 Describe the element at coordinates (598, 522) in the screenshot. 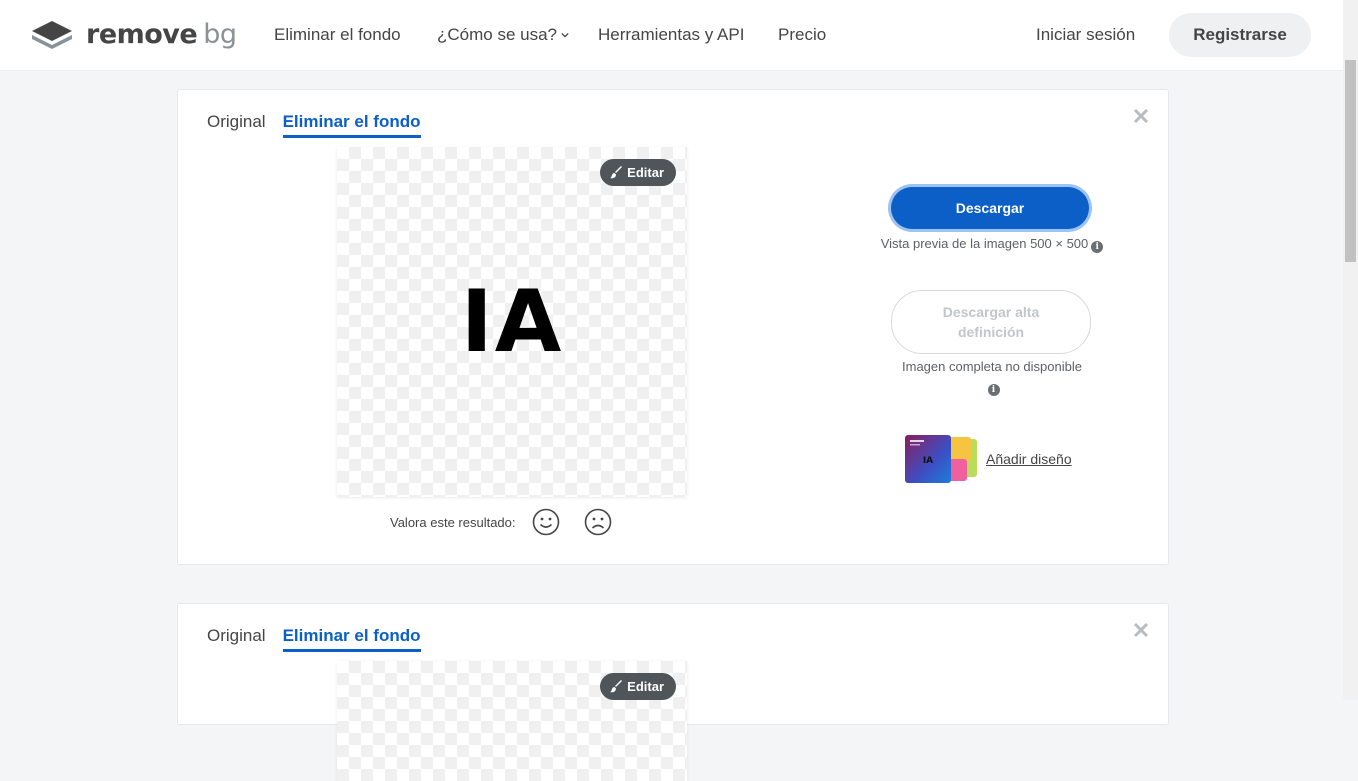

I see `sad-face-icon` at that location.